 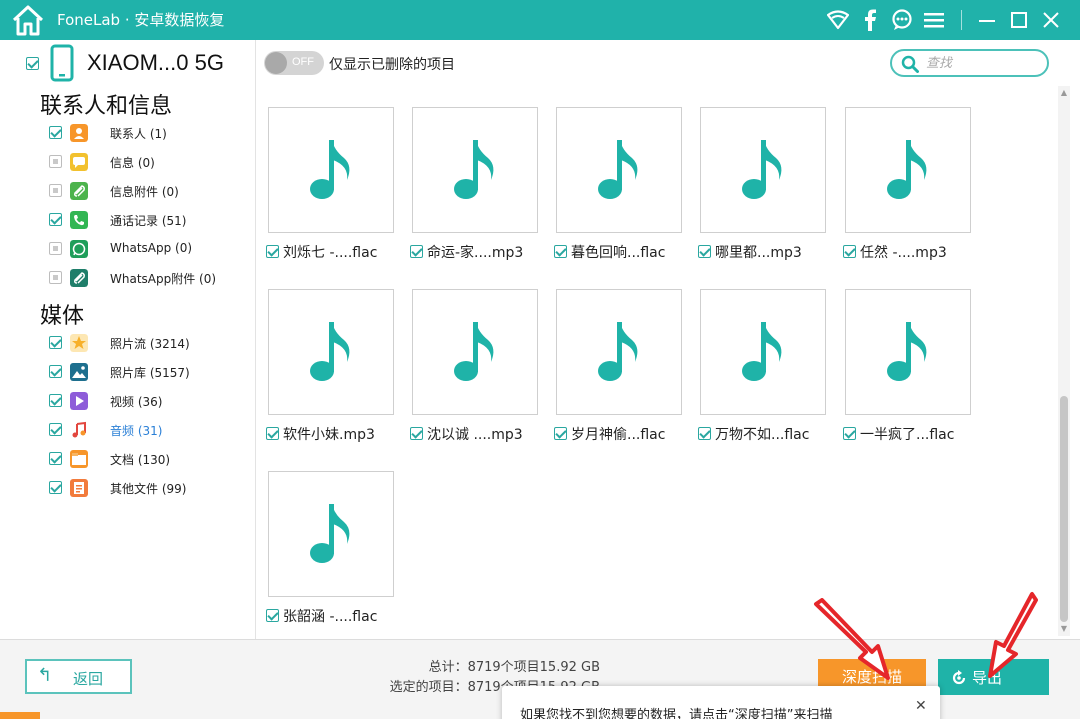 What do you see at coordinates (79, 401) in the screenshot?
I see `video-icon` at bounding box center [79, 401].